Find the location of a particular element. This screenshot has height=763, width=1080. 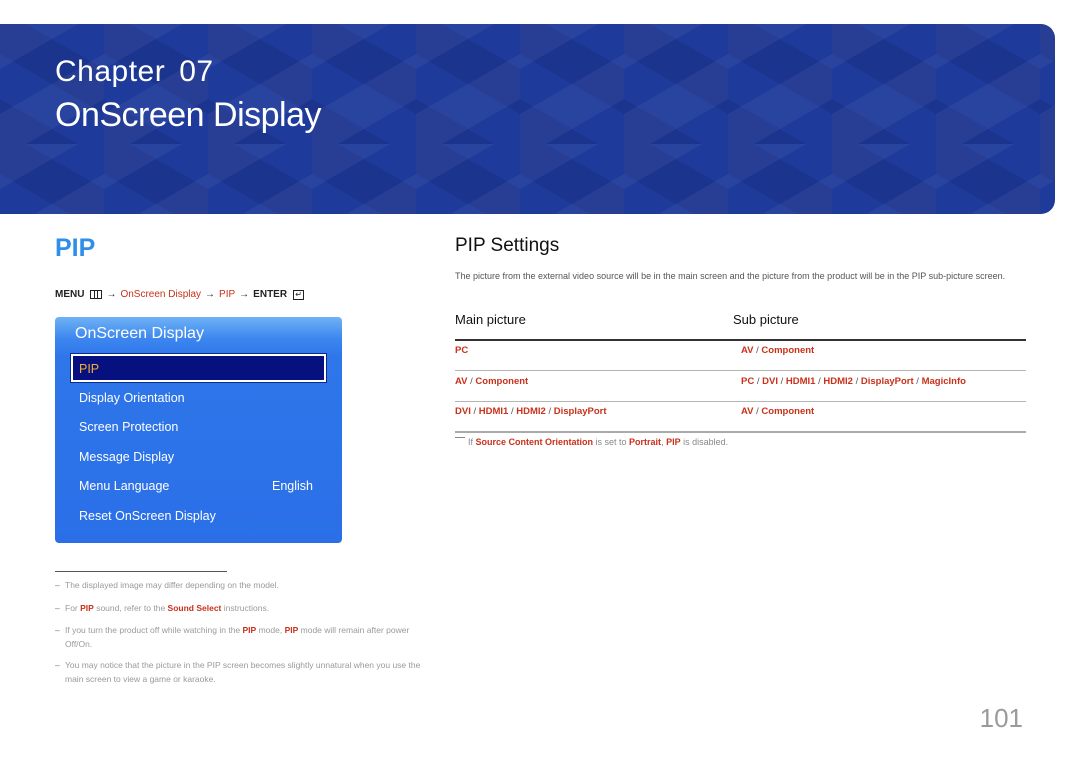

table-cell-main: PC is located at coordinates (461, 350).